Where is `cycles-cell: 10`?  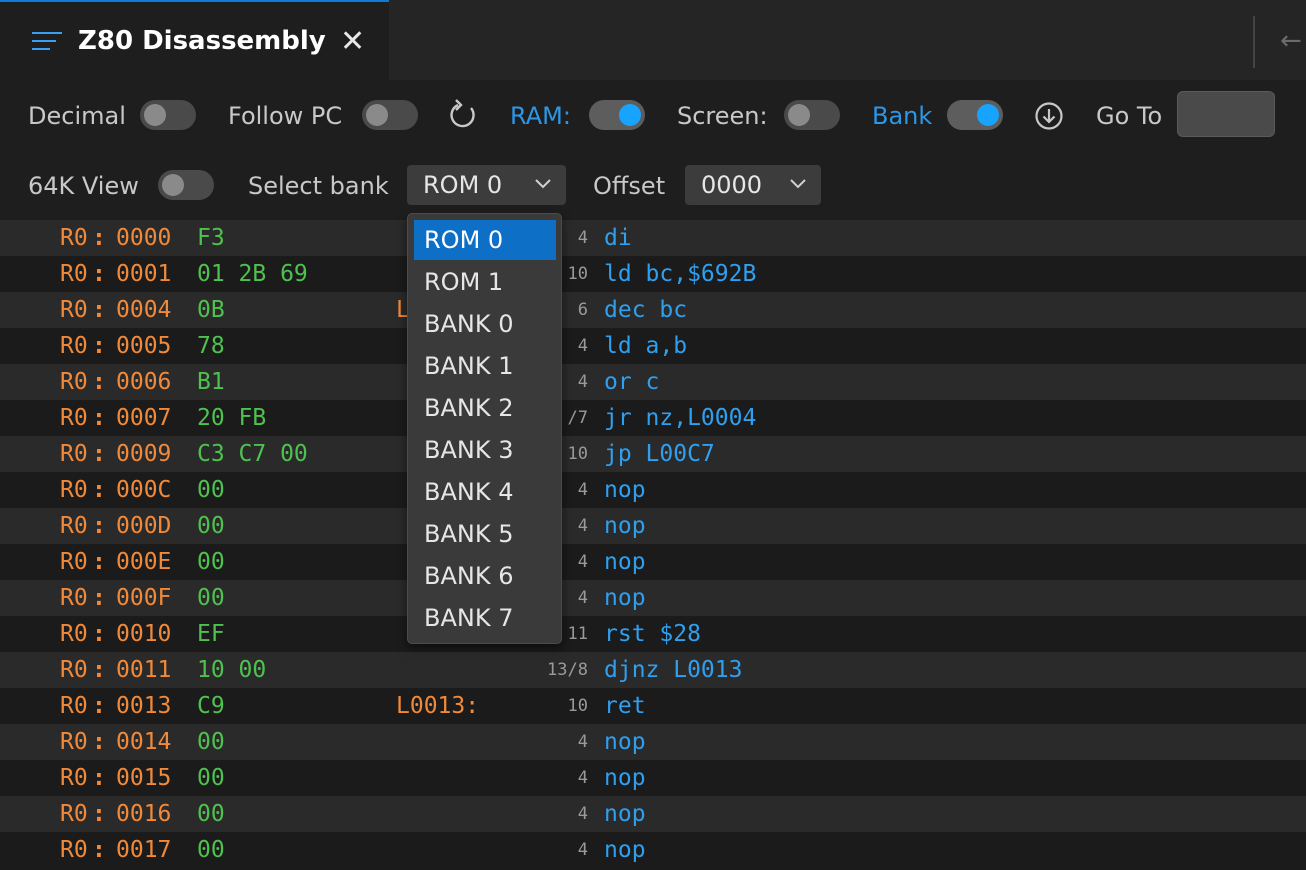
cycles-cell: 10 is located at coordinates (577, 454).